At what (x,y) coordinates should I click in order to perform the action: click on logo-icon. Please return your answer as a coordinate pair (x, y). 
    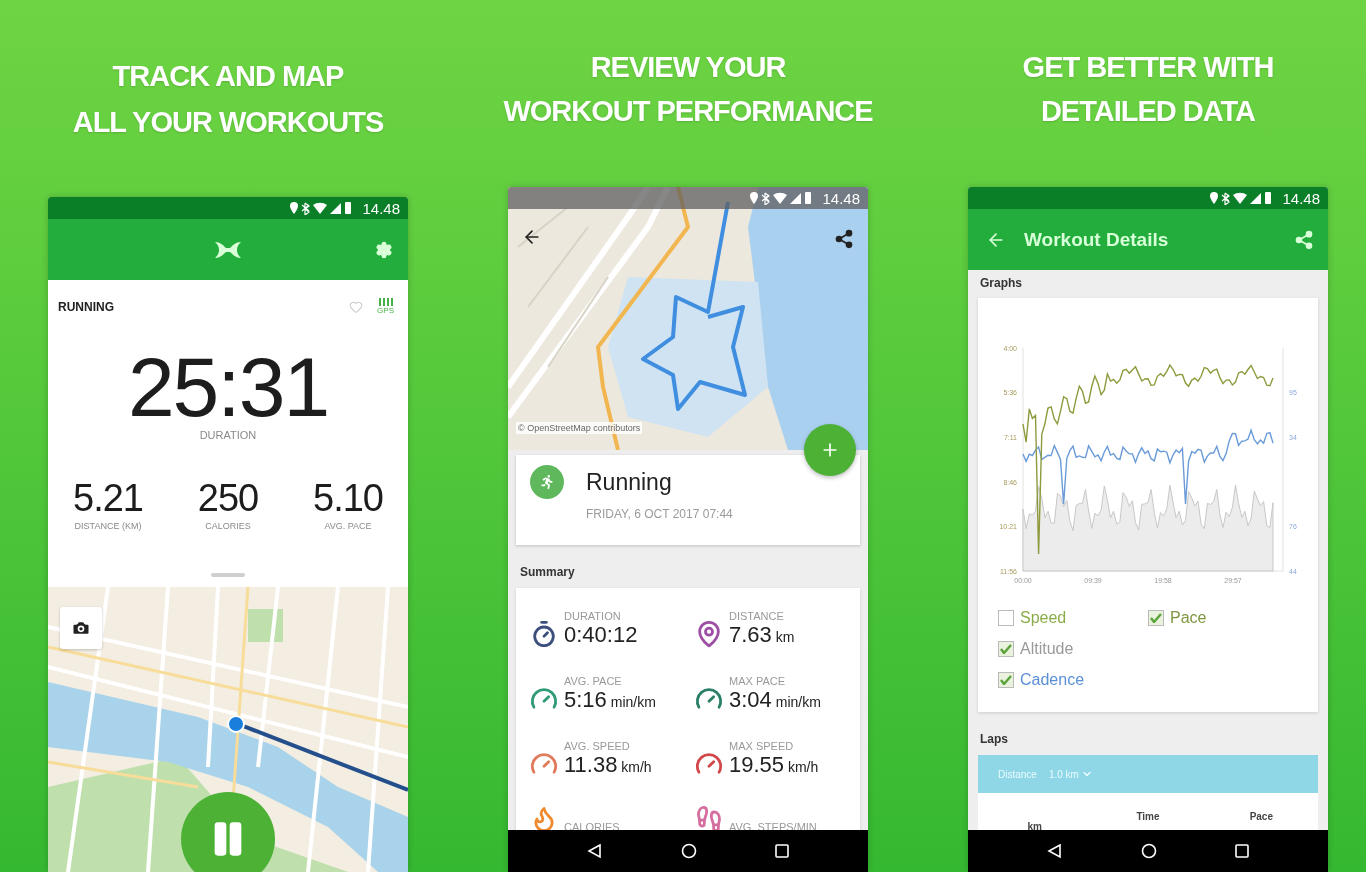
    Looking at the image, I should click on (228, 249).